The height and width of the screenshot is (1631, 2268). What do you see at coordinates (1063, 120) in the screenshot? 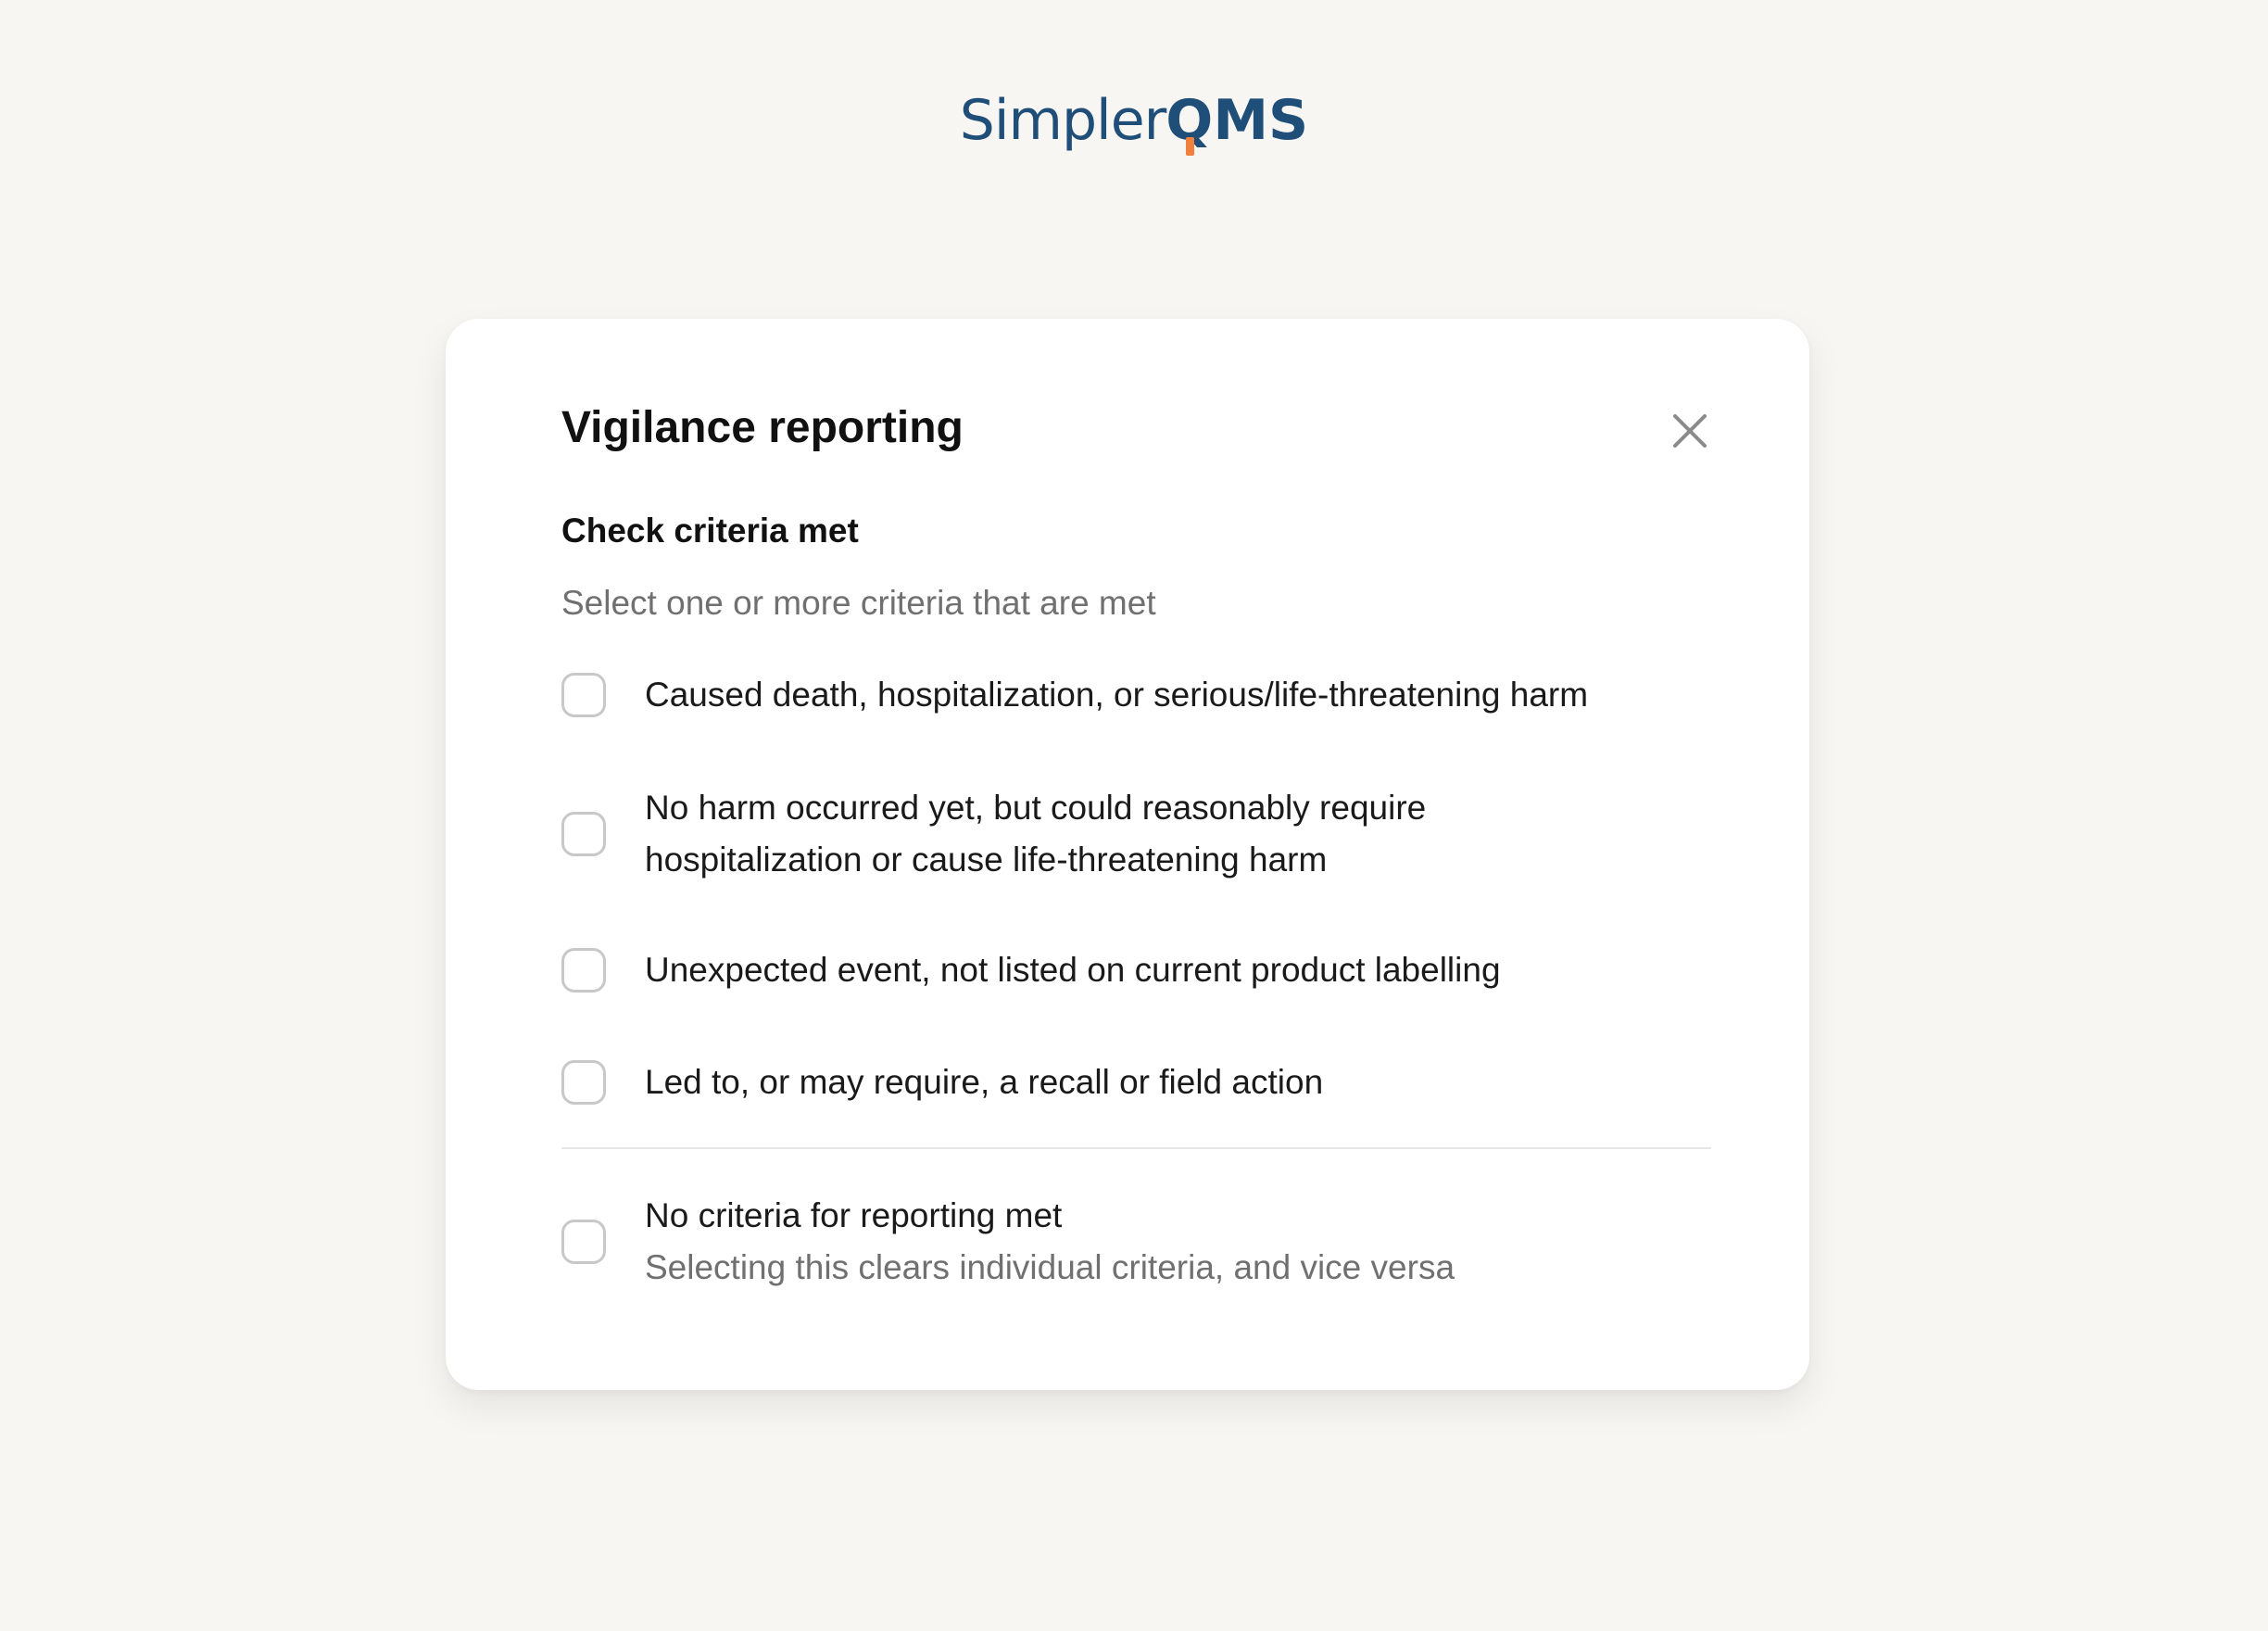
I see `logo-simpler-text: Simpler` at bounding box center [1063, 120].